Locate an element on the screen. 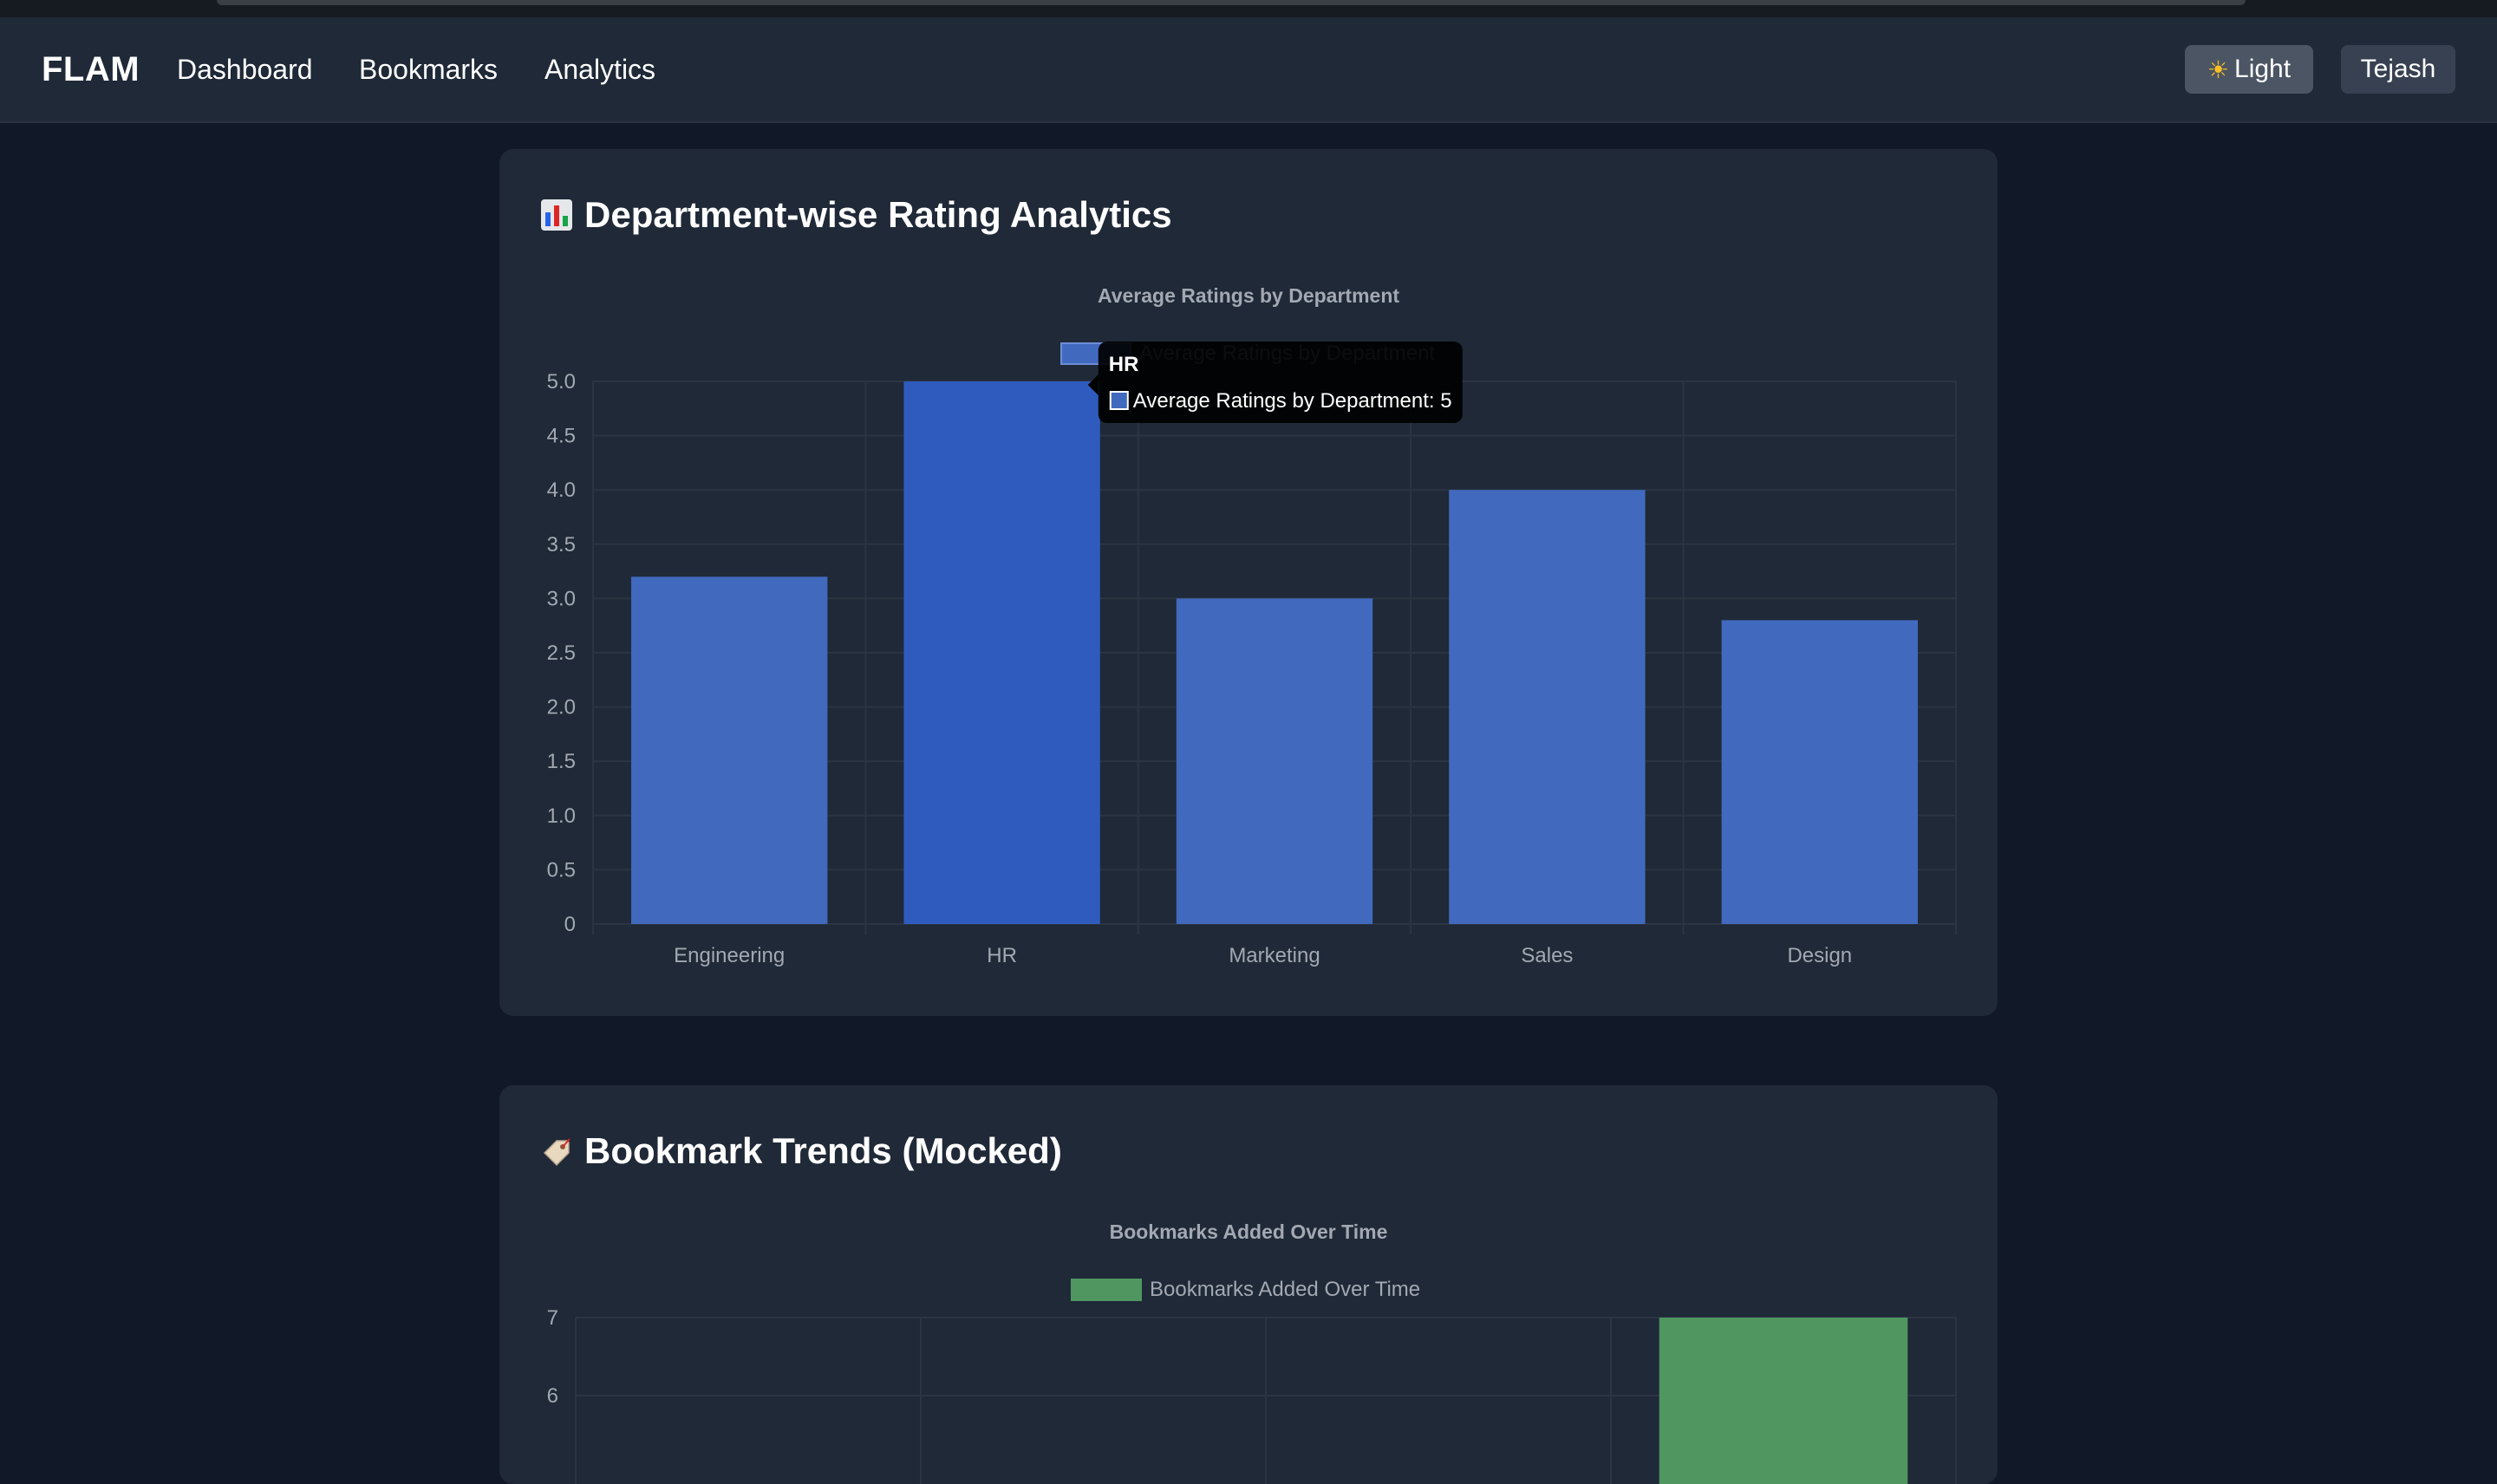  y-tick-label: 2.0 is located at coordinates (561, 707).